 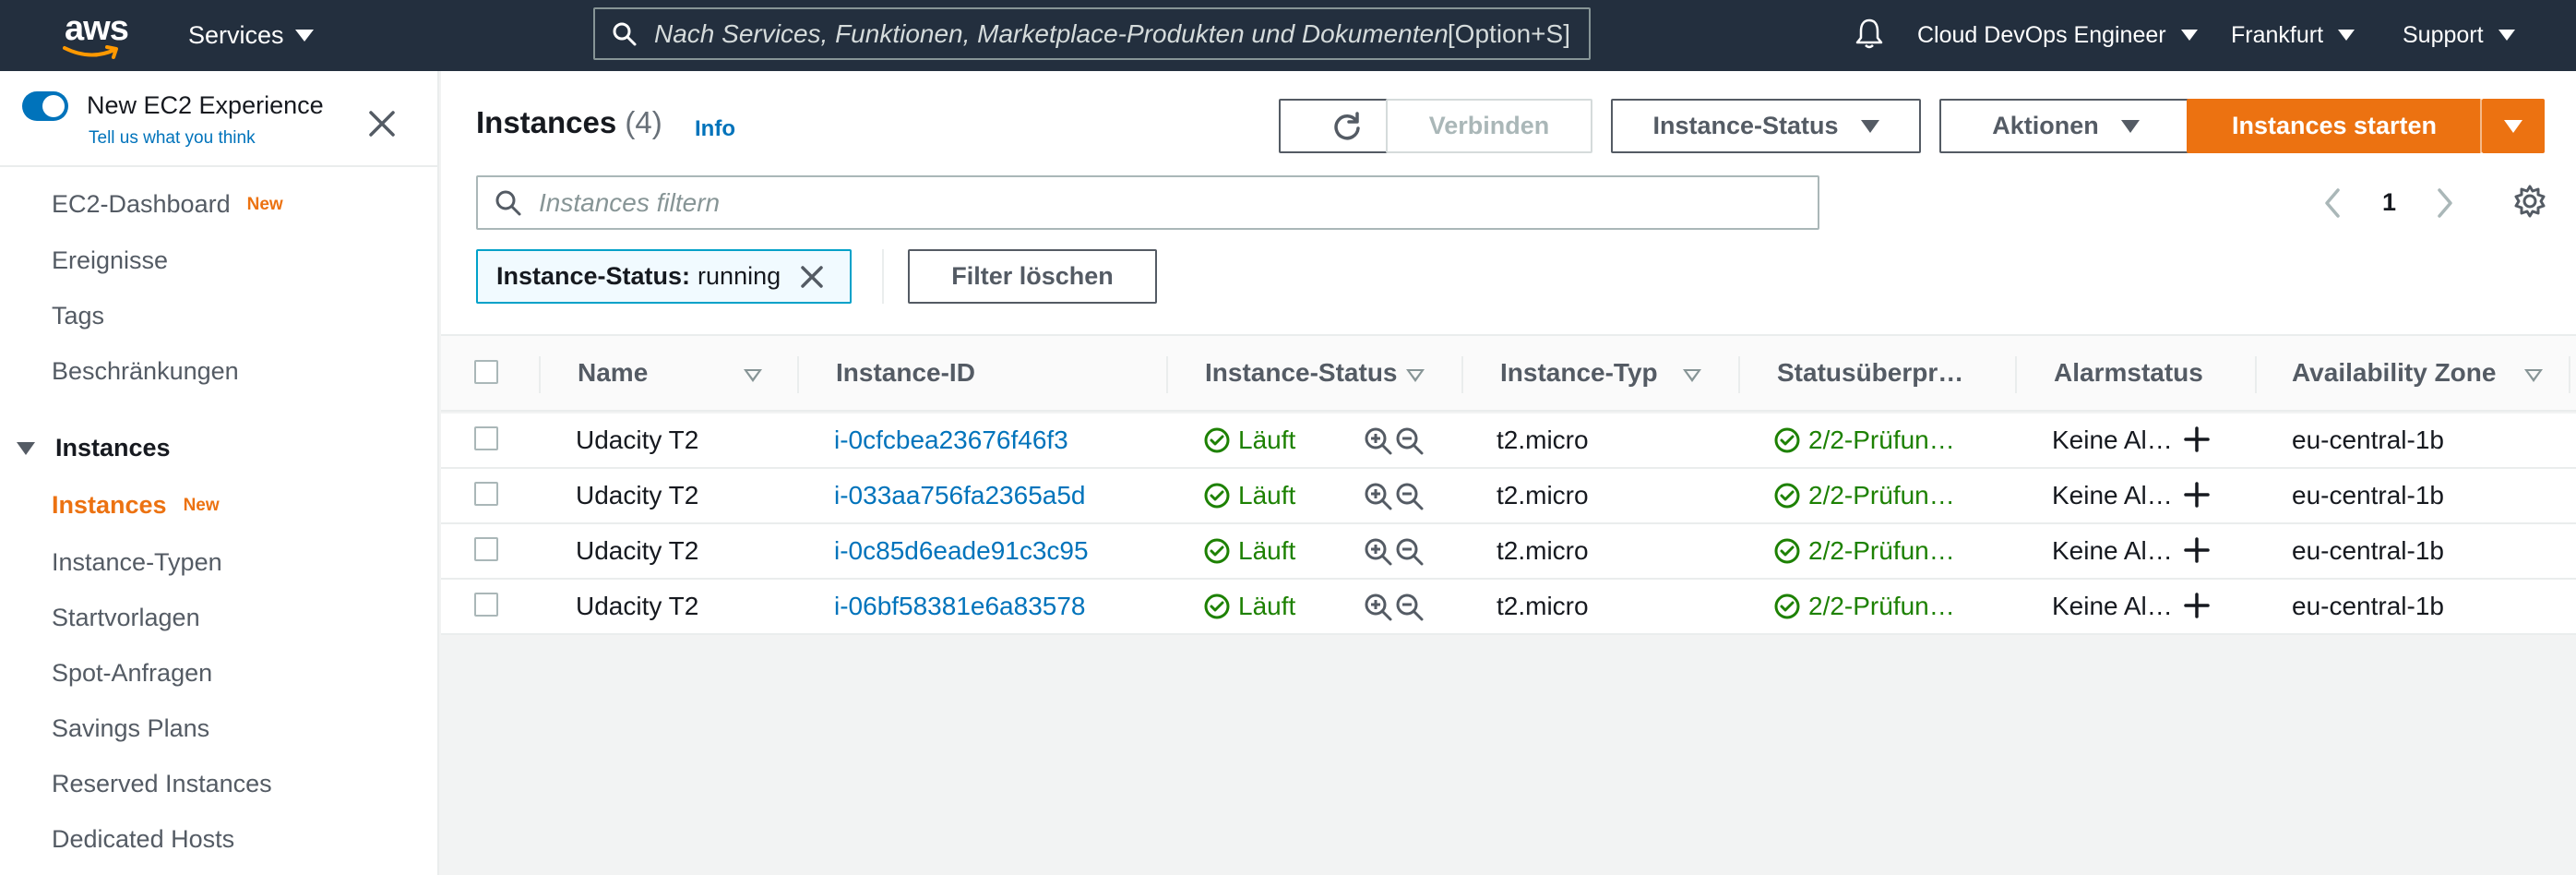 I want to click on region-menu: Frankfurt, so click(x=2293, y=35).